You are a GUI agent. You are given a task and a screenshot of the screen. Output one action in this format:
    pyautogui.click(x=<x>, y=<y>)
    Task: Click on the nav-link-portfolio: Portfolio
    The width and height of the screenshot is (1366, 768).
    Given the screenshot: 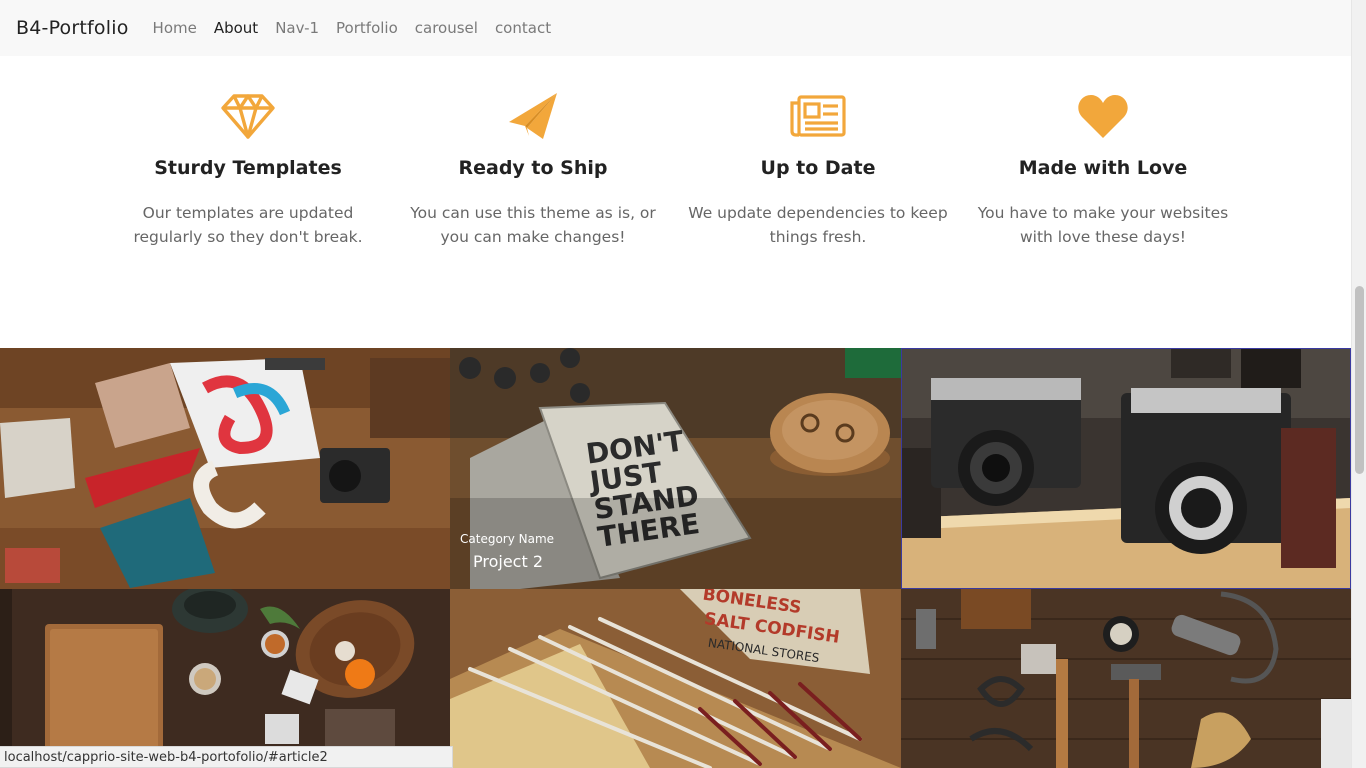 What is the action you would take?
    pyautogui.click(x=367, y=28)
    